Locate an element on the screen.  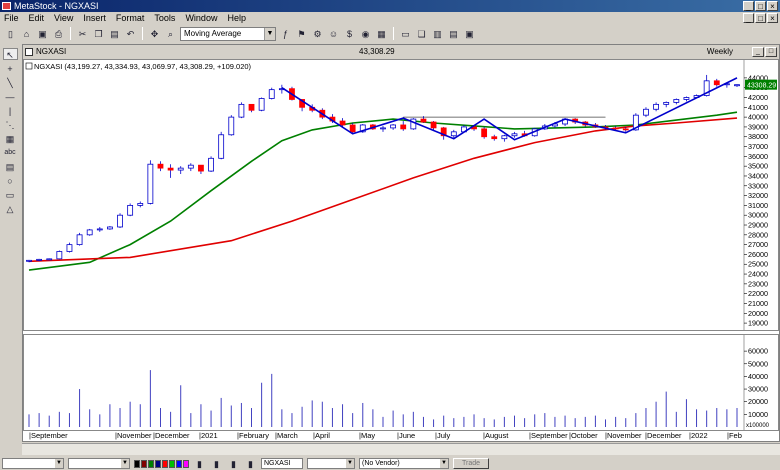
smart-charts-icon: ◉ is located at coordinates (365, 33).